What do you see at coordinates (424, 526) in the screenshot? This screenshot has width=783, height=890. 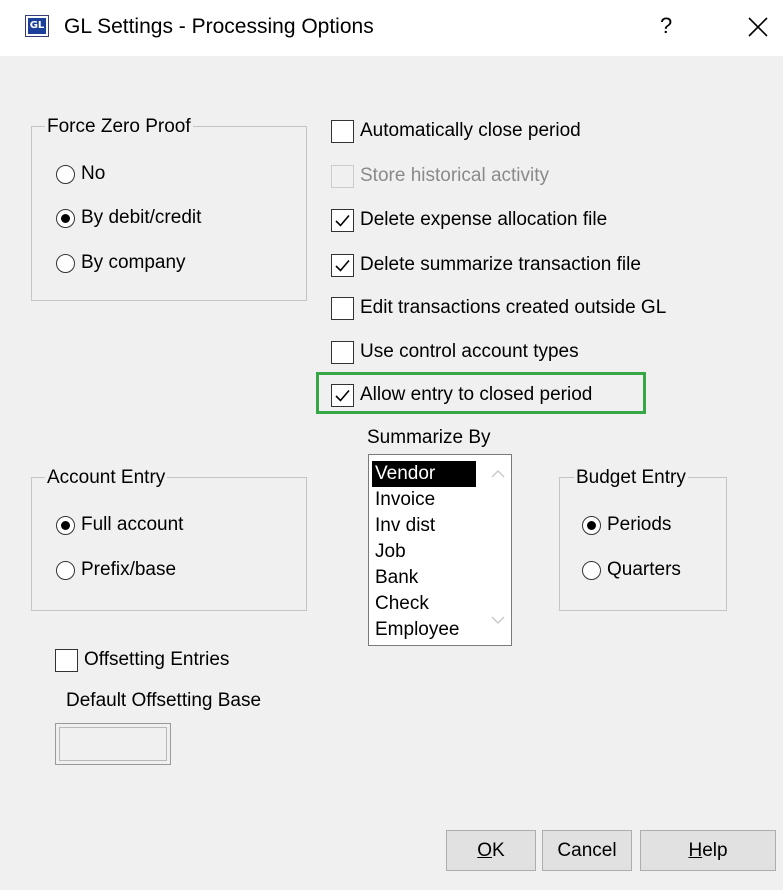 I see `list-item: Inv dist` at bounding box center [424, 526].